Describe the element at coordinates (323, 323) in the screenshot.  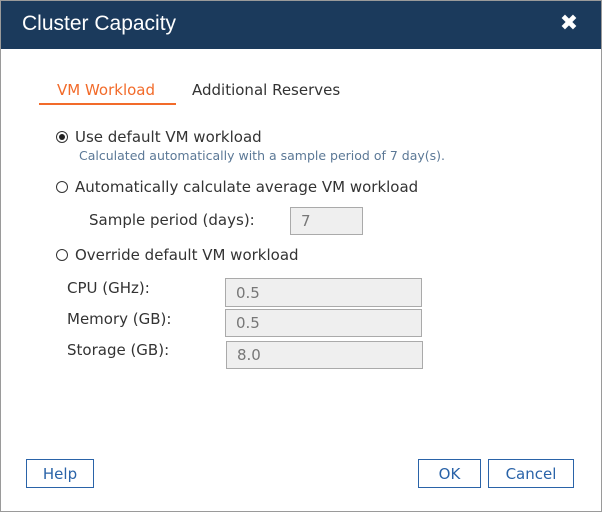
I see `memory-input` at that location.